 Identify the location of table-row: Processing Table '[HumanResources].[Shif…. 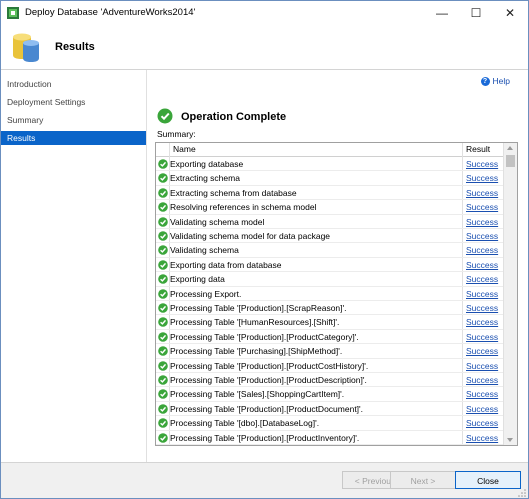
(329, 322).